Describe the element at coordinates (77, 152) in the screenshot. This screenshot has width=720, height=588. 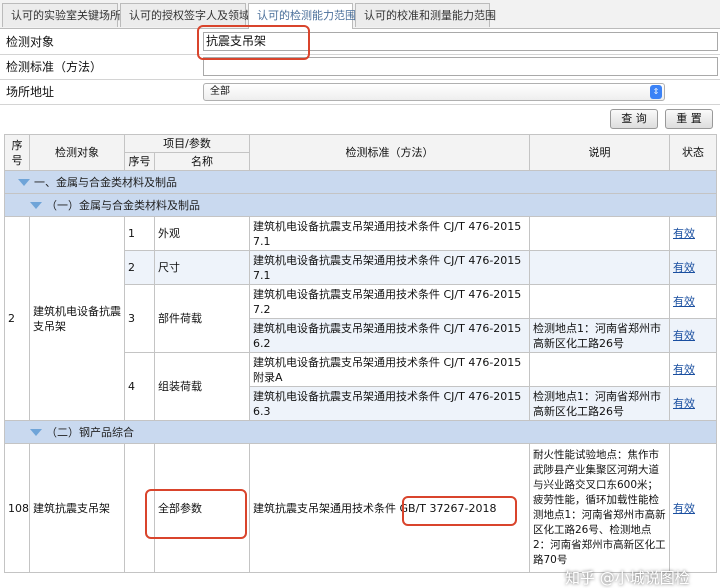
I see `col-object: 检测对象` at that location.